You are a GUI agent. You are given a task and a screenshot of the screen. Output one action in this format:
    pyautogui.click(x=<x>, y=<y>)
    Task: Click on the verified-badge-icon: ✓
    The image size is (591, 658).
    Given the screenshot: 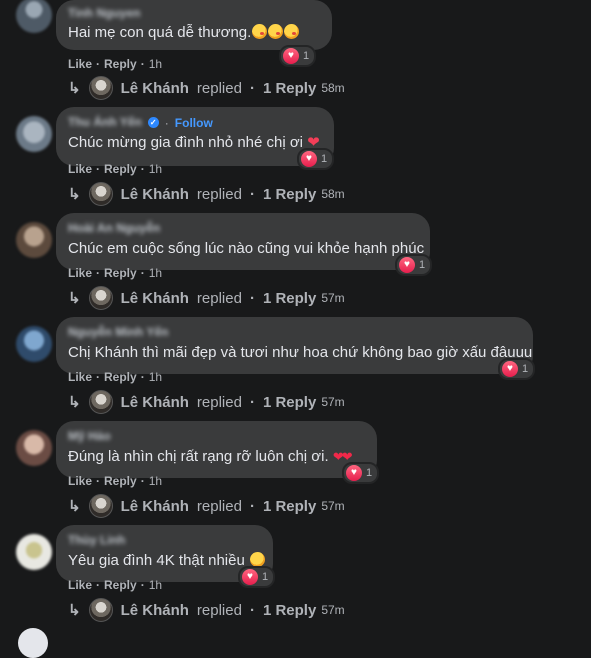 What is the action you would take?
    pyautogui.click(x=153, y=122)
    